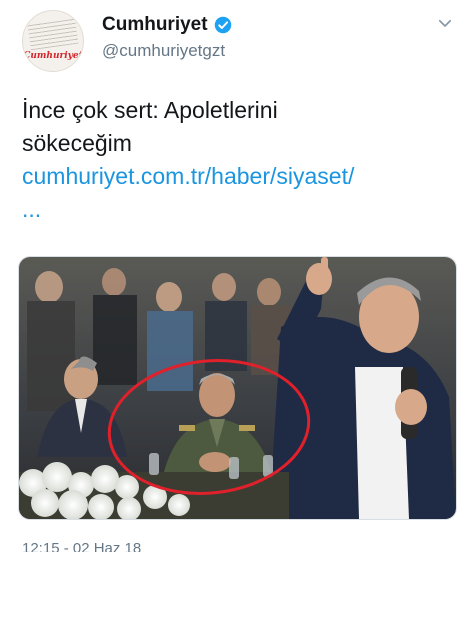  I want to click on newspaper-image, so click(53, 34).